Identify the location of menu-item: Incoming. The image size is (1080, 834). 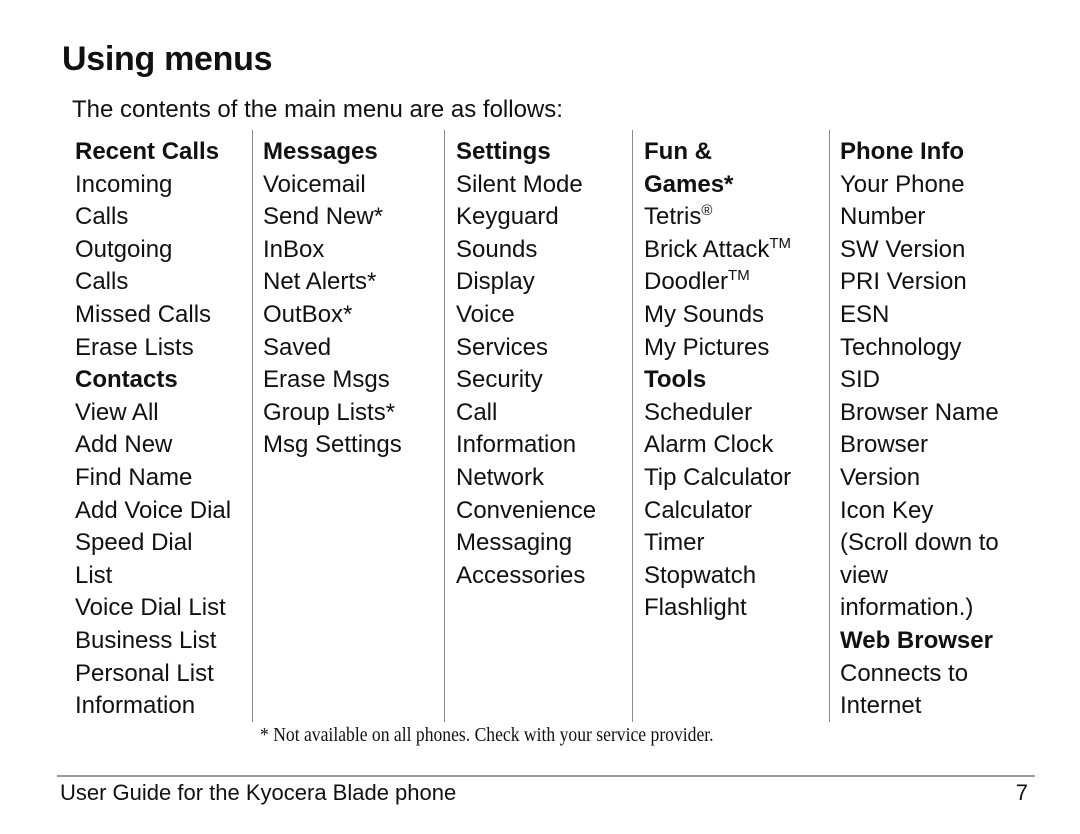
(153, 185).